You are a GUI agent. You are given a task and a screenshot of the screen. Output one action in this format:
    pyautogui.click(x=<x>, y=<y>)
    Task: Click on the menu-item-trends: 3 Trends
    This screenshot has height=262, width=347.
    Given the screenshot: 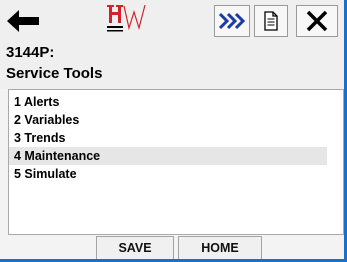 What is the action you would take?
    pyautogui.click(x=168, y=138)
    